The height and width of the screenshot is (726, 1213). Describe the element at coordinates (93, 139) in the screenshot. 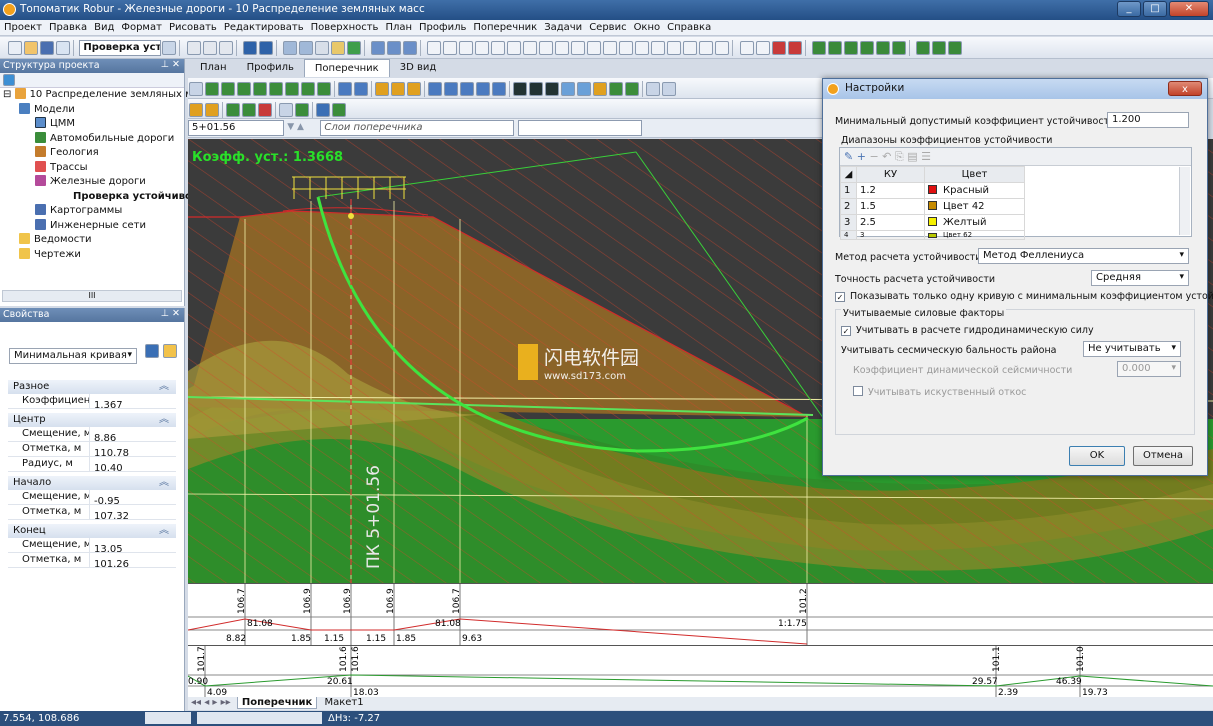

I see `tree-item-roads: Автомобильные дороги` at that location.